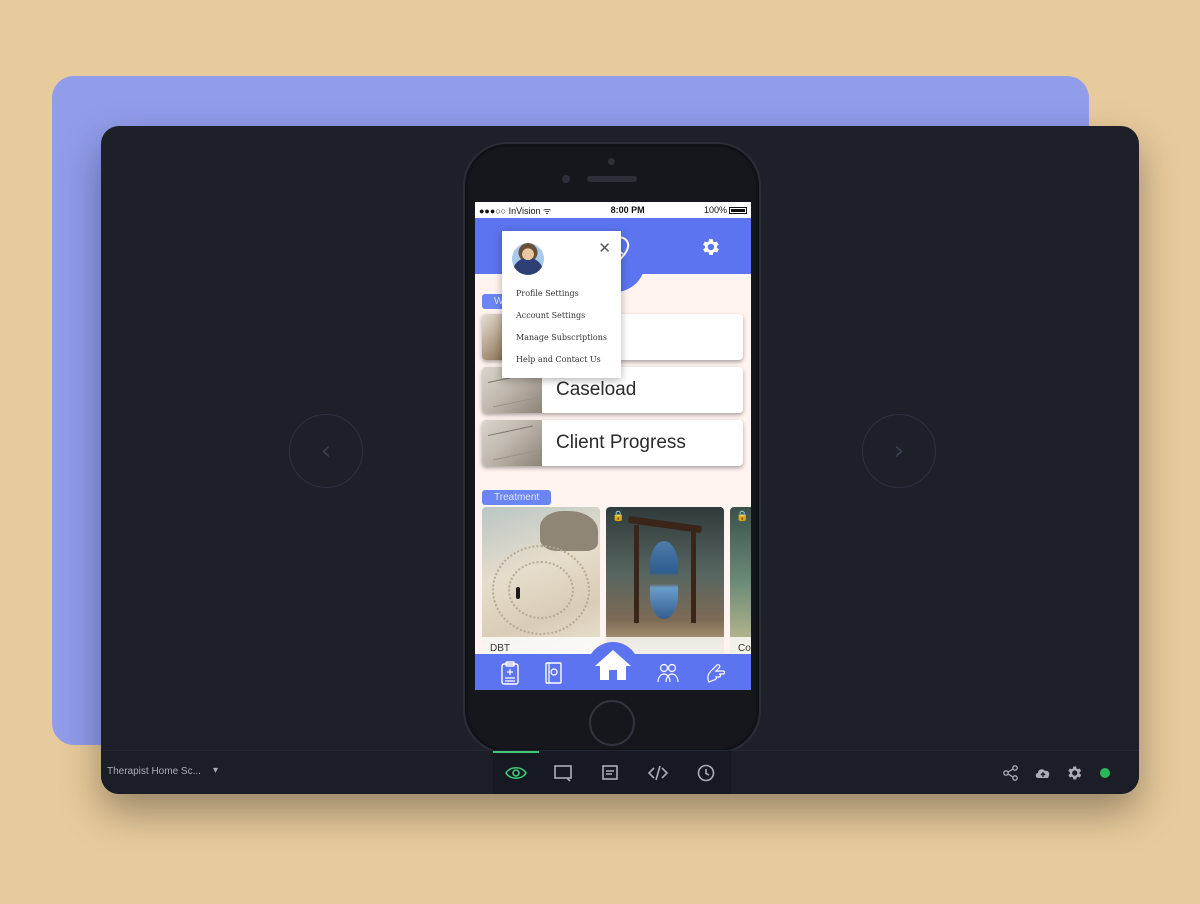 This screenshot has width=1200, height=904. What do you see at coordinates (528, 259) in the screenshot?
I see `avatar` at bounding box center [528, 259].